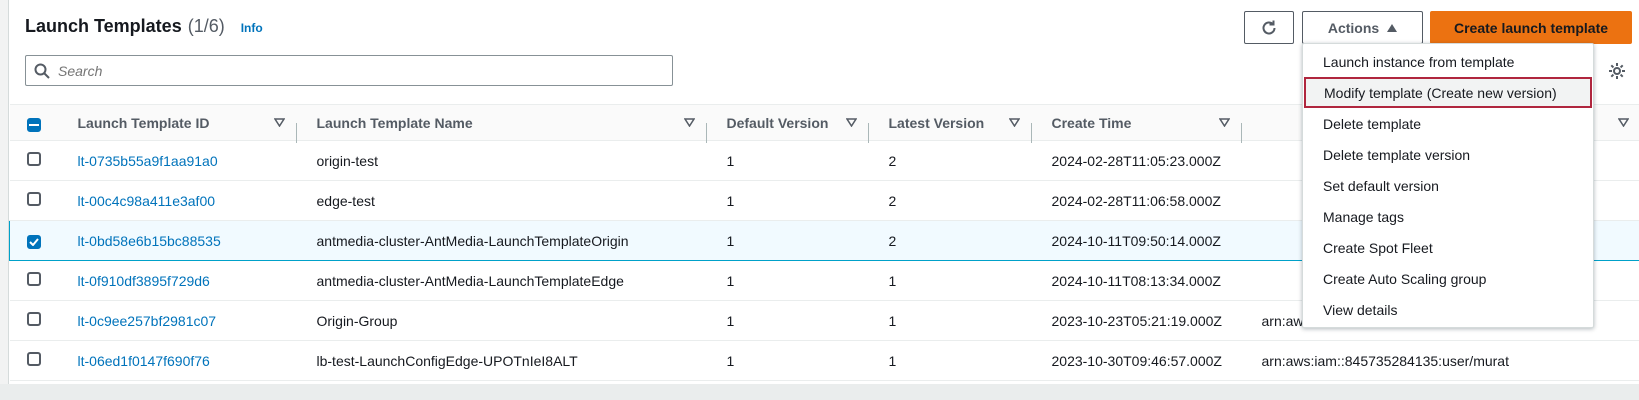  I want to click on launch-template-name: lb-test-LaunchConfigEdge-UPOTnIeI8ALT, so click(447, 360).